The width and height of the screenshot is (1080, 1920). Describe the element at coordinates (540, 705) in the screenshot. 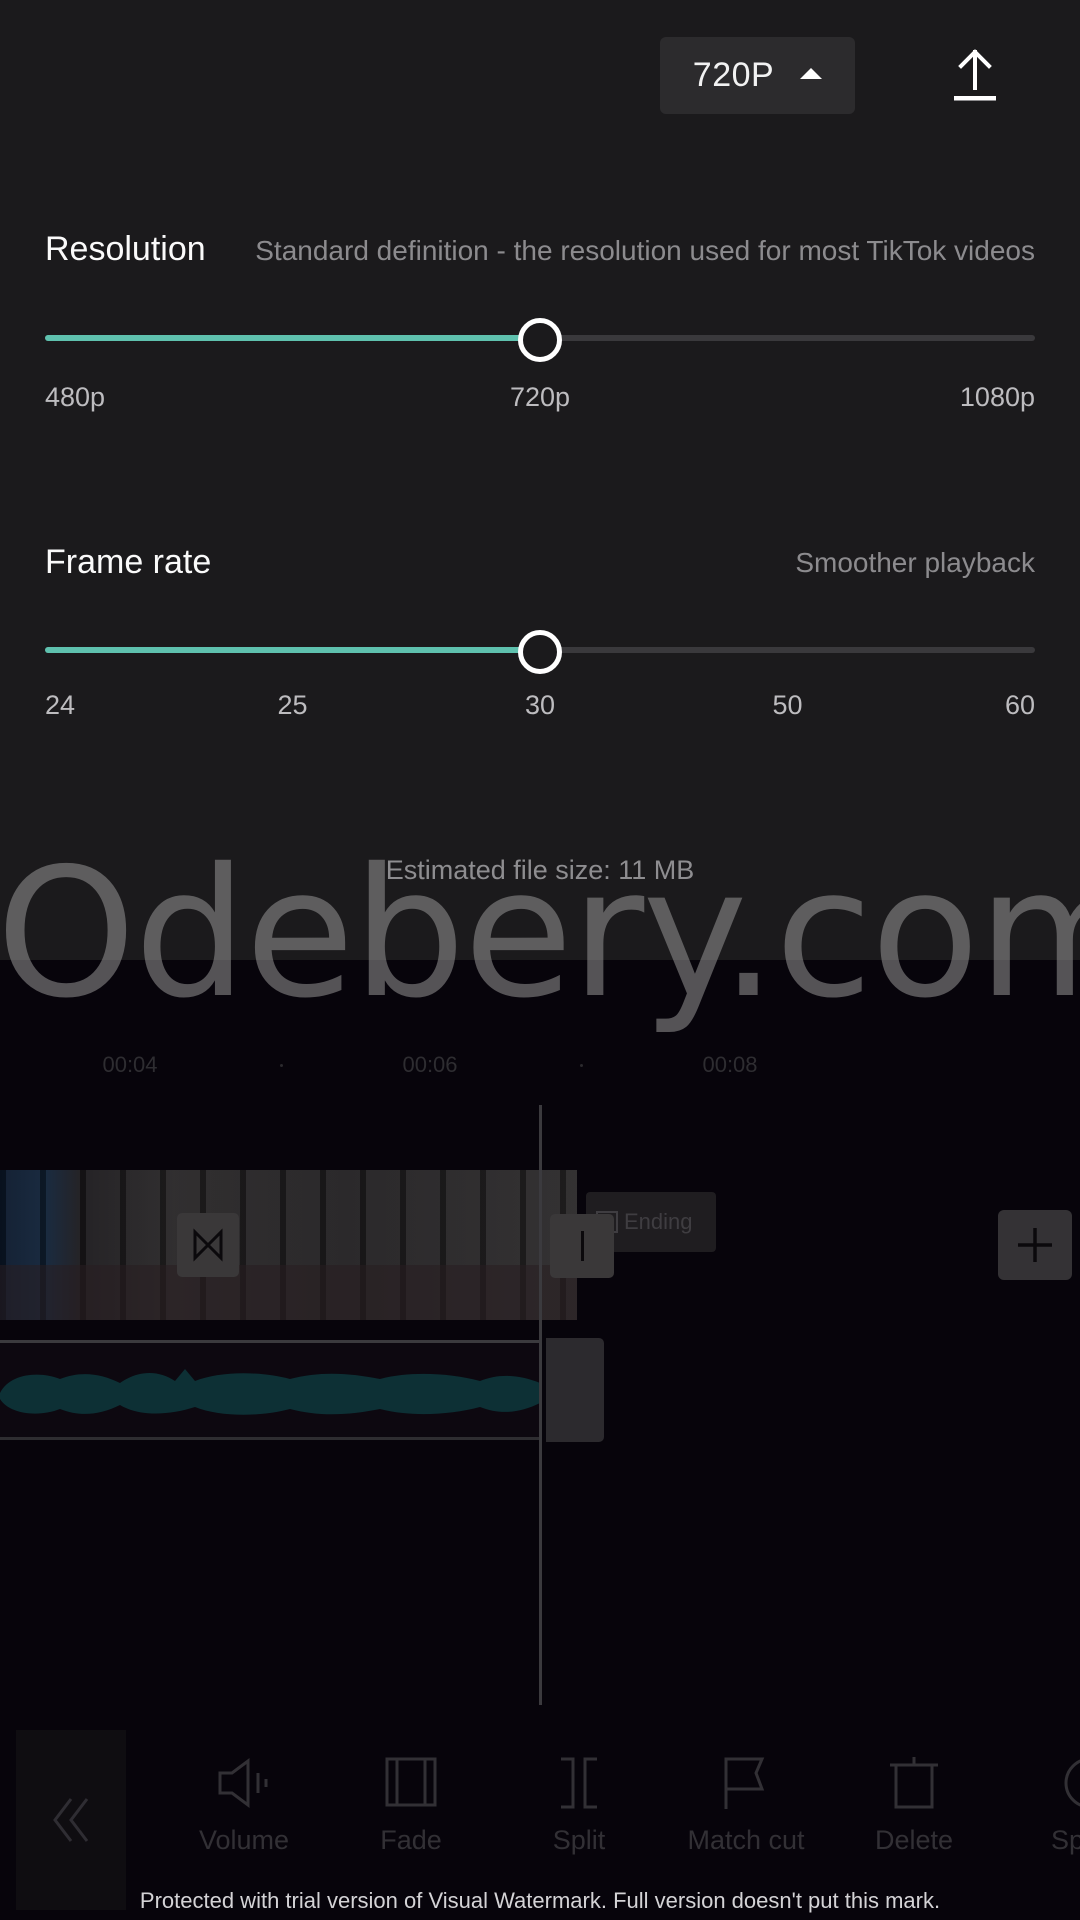

I see `tick-label: 30` at that location.